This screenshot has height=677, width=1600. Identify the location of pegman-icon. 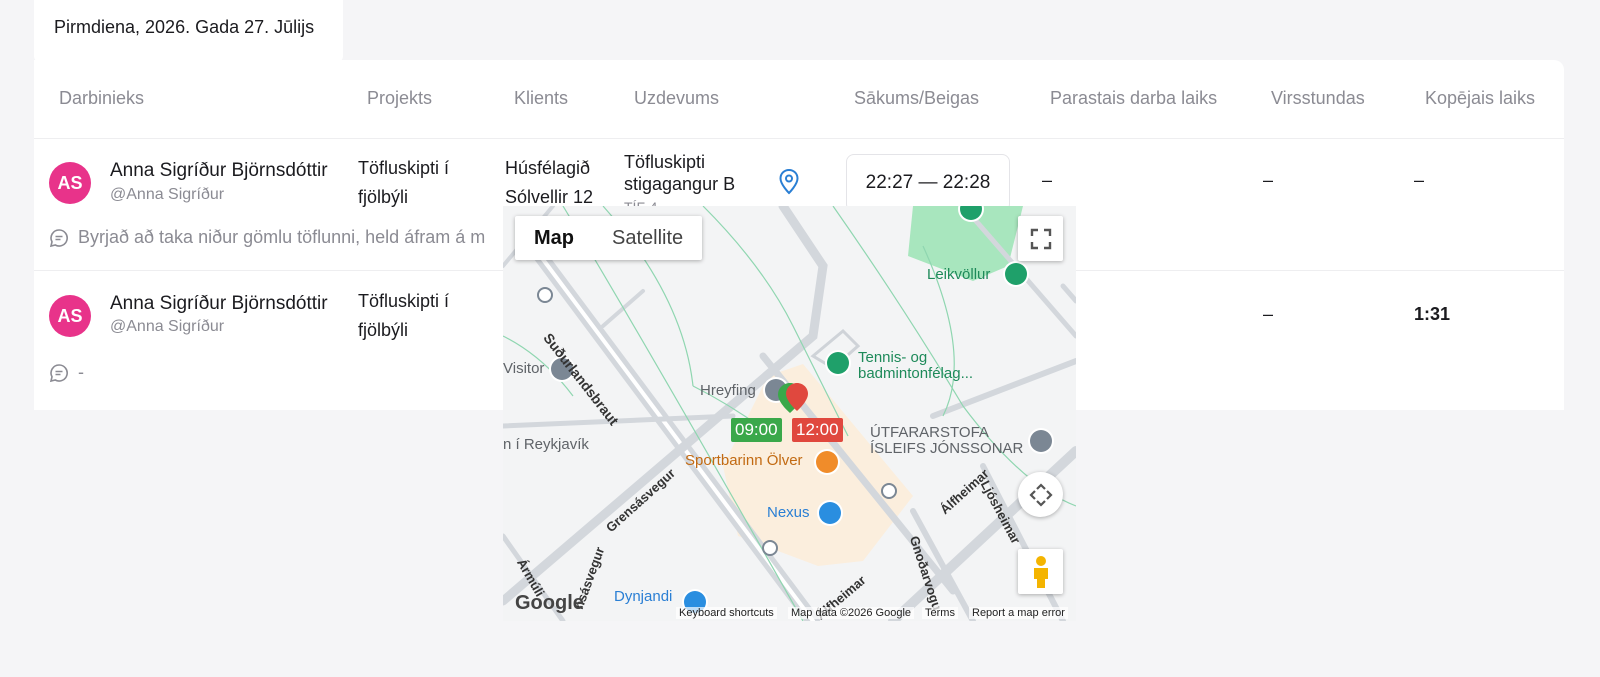
(1040, 571).